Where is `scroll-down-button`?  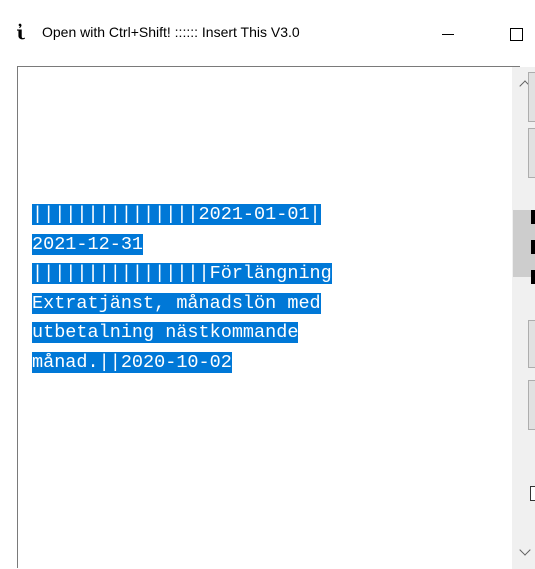
scroll-down-button is located at coordinates (523, 552).